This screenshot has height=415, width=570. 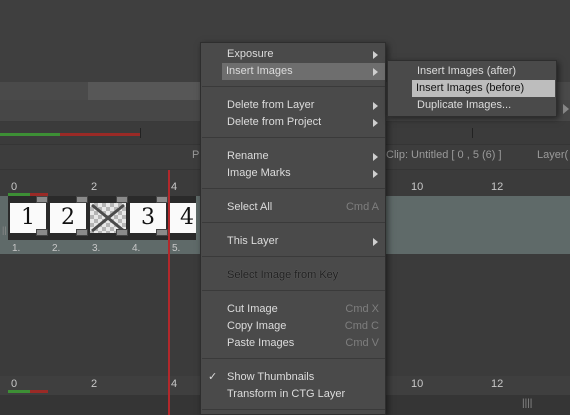 What do you see at coordinates (293, 309) in the screenshot?
I see `menu-item-cut-image: Cut Image Cmd X` at bounding box center [293, 309].